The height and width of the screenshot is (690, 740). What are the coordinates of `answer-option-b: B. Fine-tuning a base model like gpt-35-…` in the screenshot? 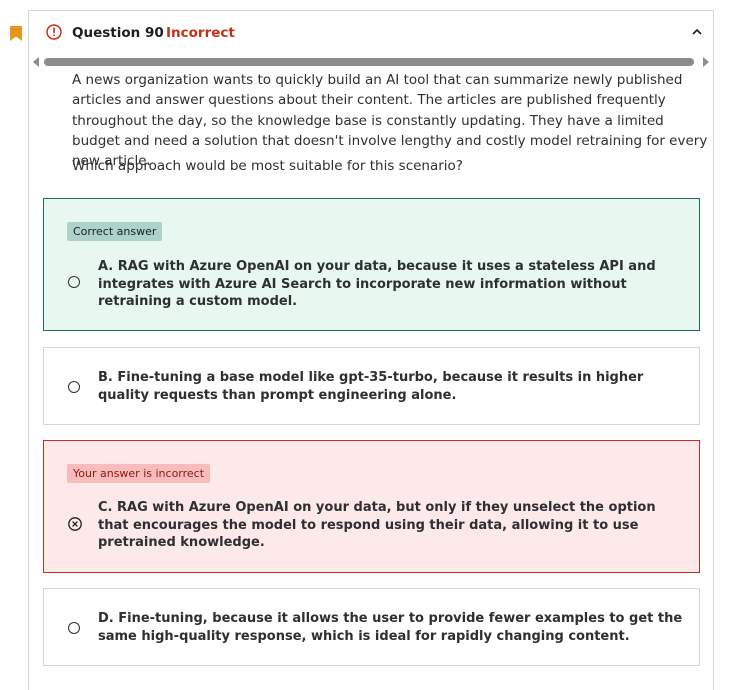 It's located at (371, 386).